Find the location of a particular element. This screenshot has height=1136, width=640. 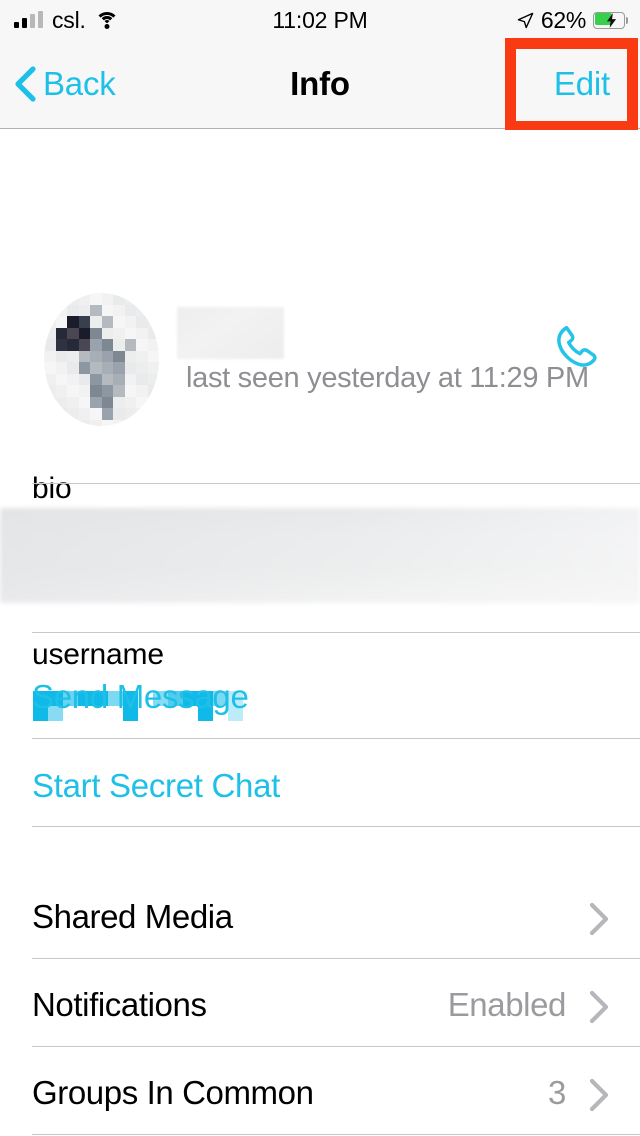

separator-secret-chat is located at coordinates (336, 826).